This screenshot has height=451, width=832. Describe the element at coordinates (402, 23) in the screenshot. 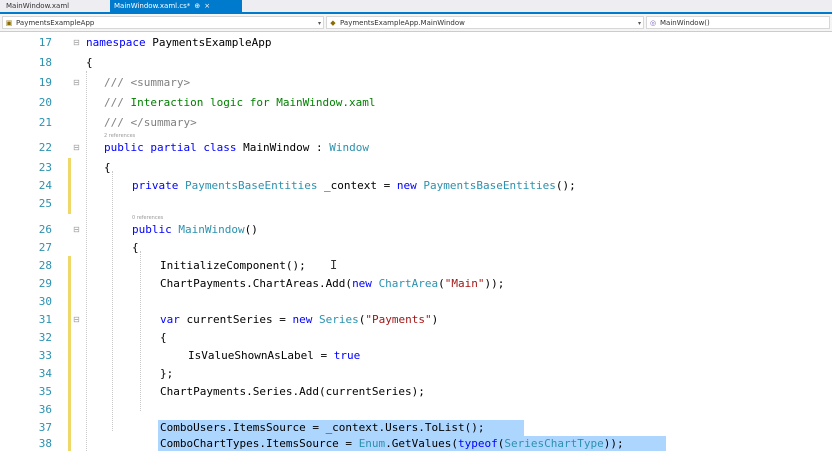

I see `class-name: PaymentsExampleApp.MainWindow` at that location.